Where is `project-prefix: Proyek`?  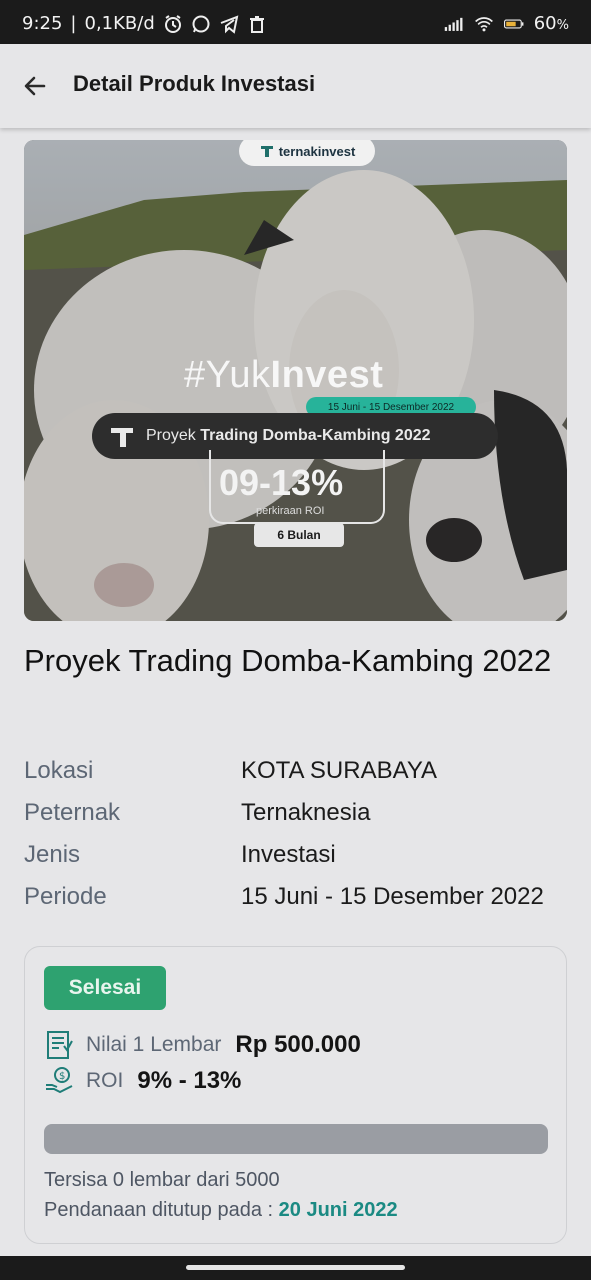 project-prefix: Proyek is located at coordinates (173, 435).